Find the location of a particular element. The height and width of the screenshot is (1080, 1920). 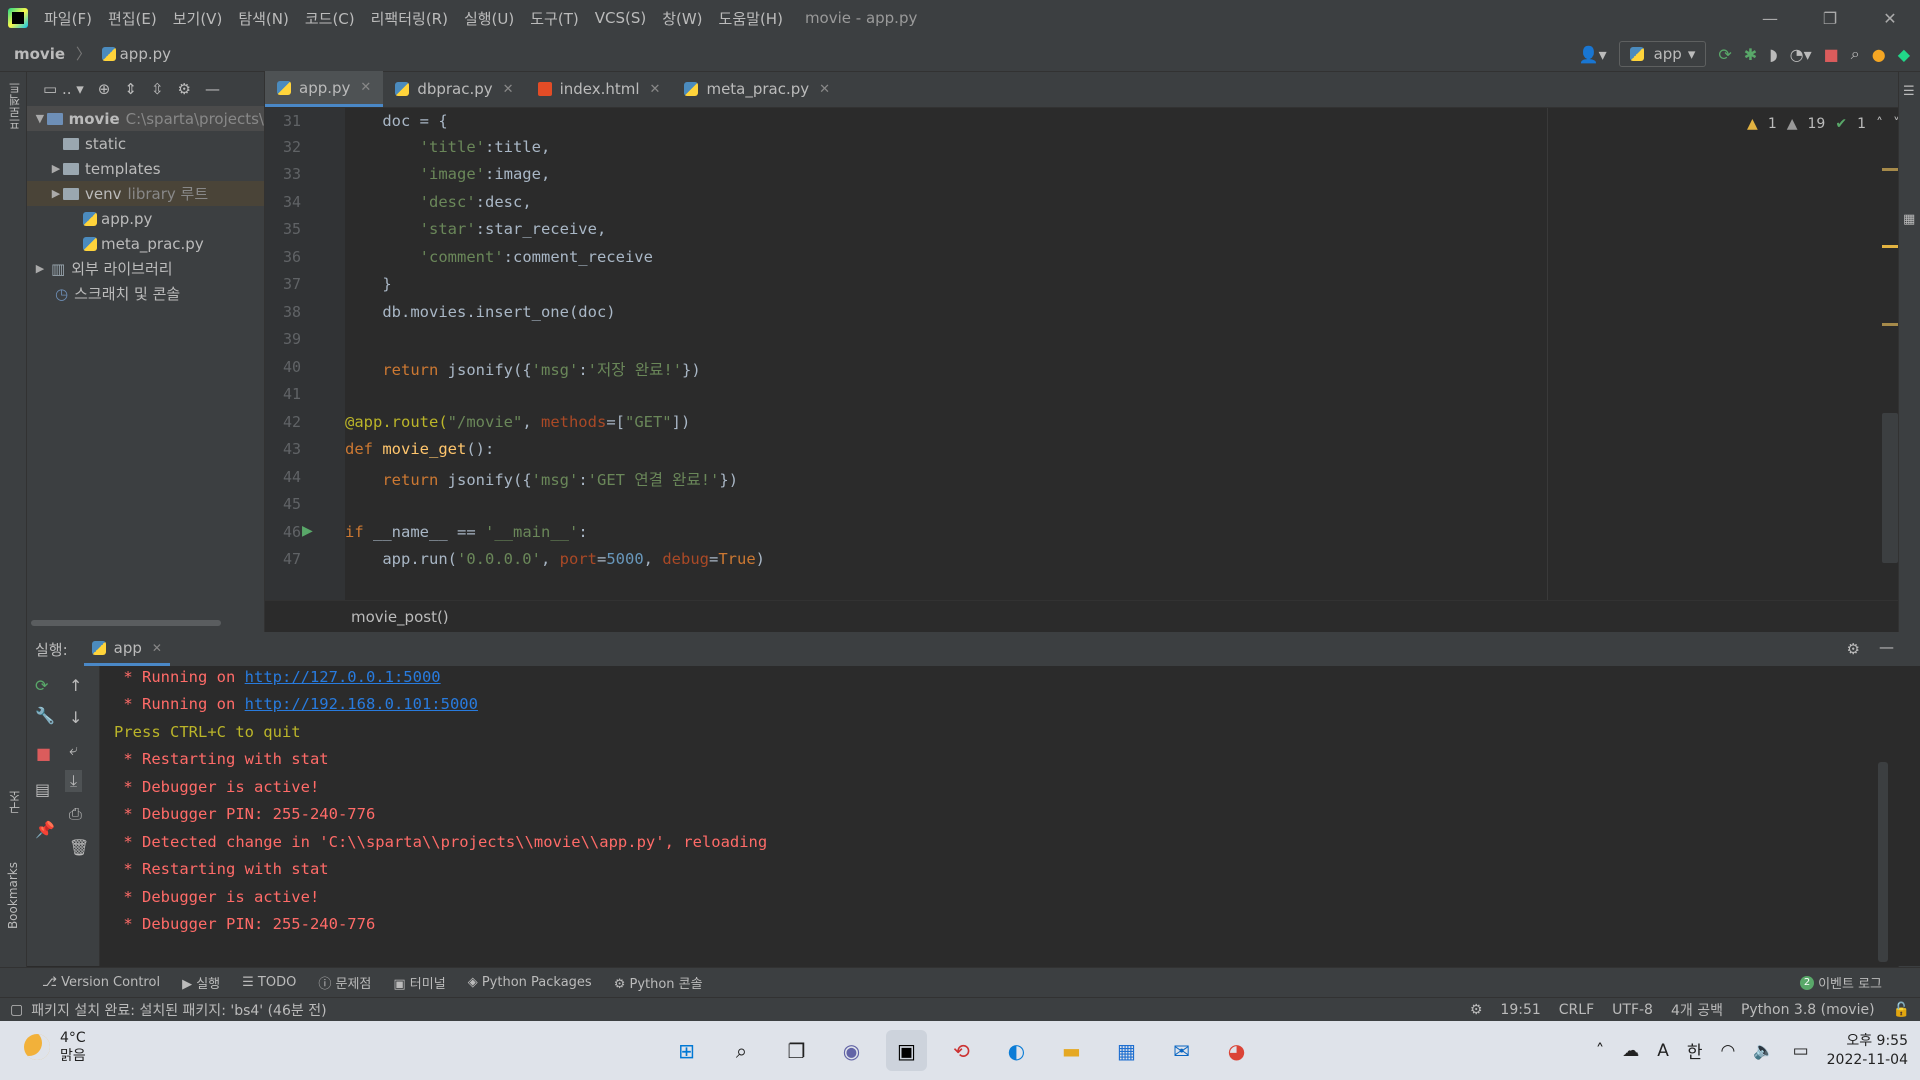

weather-widget: 4°C 맑음 is located at coordinates (55, 1047).